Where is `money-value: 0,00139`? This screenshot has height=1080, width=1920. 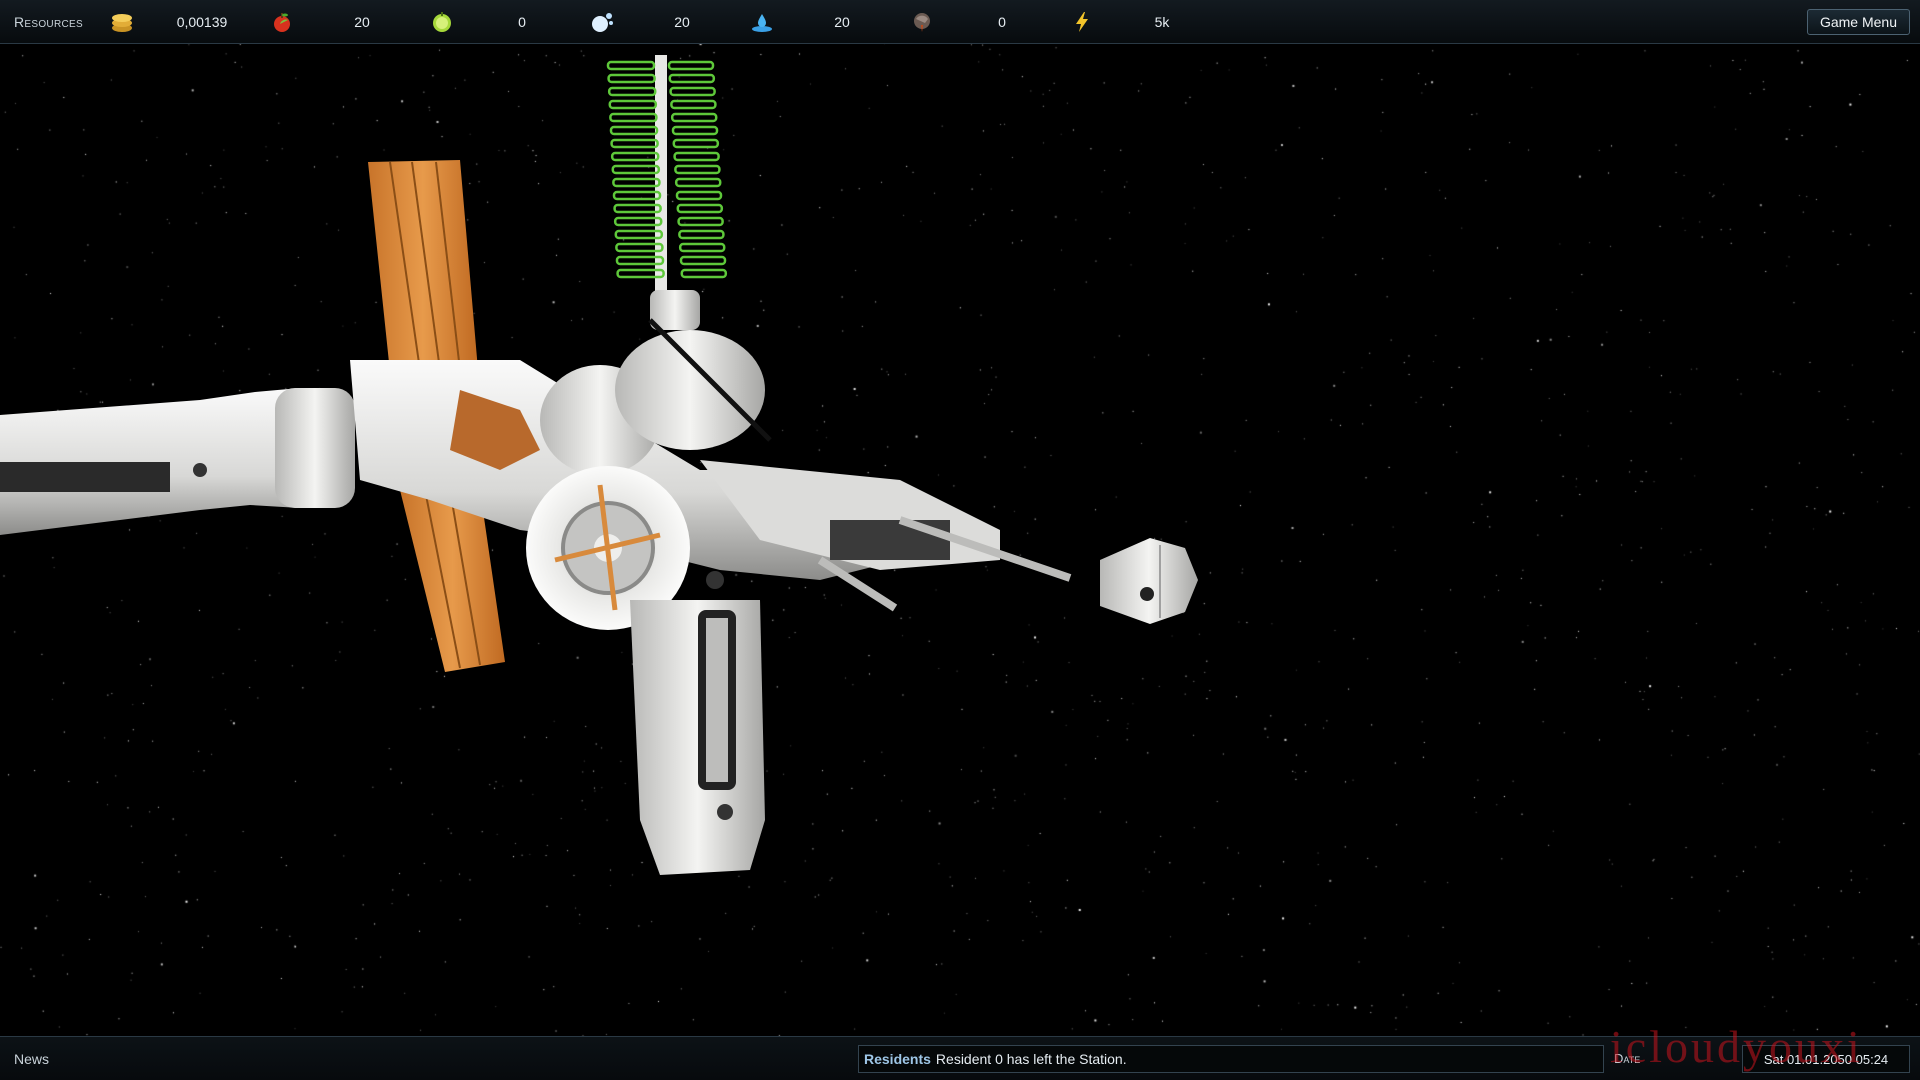
money-value: 0,00139 is located at coordinates (202, 22).